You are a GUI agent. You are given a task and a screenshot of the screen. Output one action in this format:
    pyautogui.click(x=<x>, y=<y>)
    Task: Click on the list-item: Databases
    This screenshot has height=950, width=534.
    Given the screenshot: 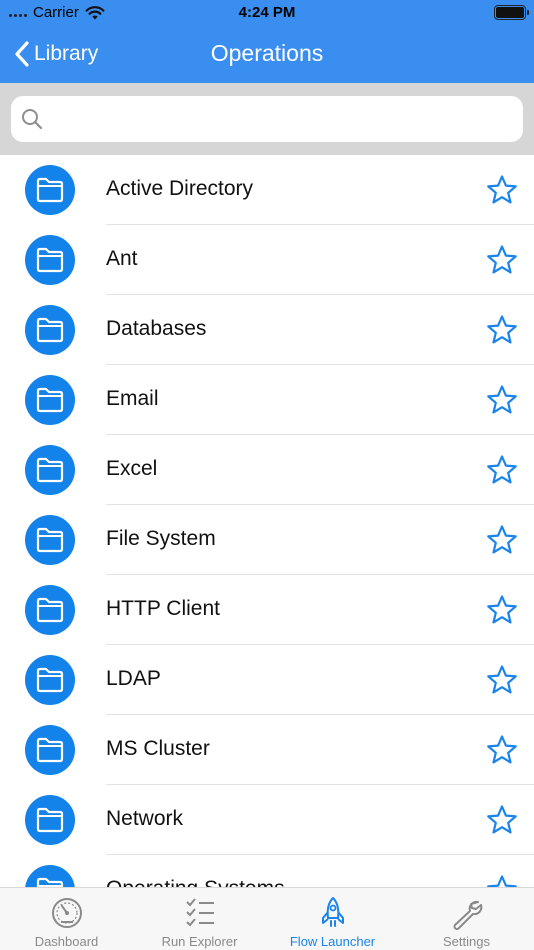 What is the action you would take?
    pyautogui.click(x=267, y=330)
    